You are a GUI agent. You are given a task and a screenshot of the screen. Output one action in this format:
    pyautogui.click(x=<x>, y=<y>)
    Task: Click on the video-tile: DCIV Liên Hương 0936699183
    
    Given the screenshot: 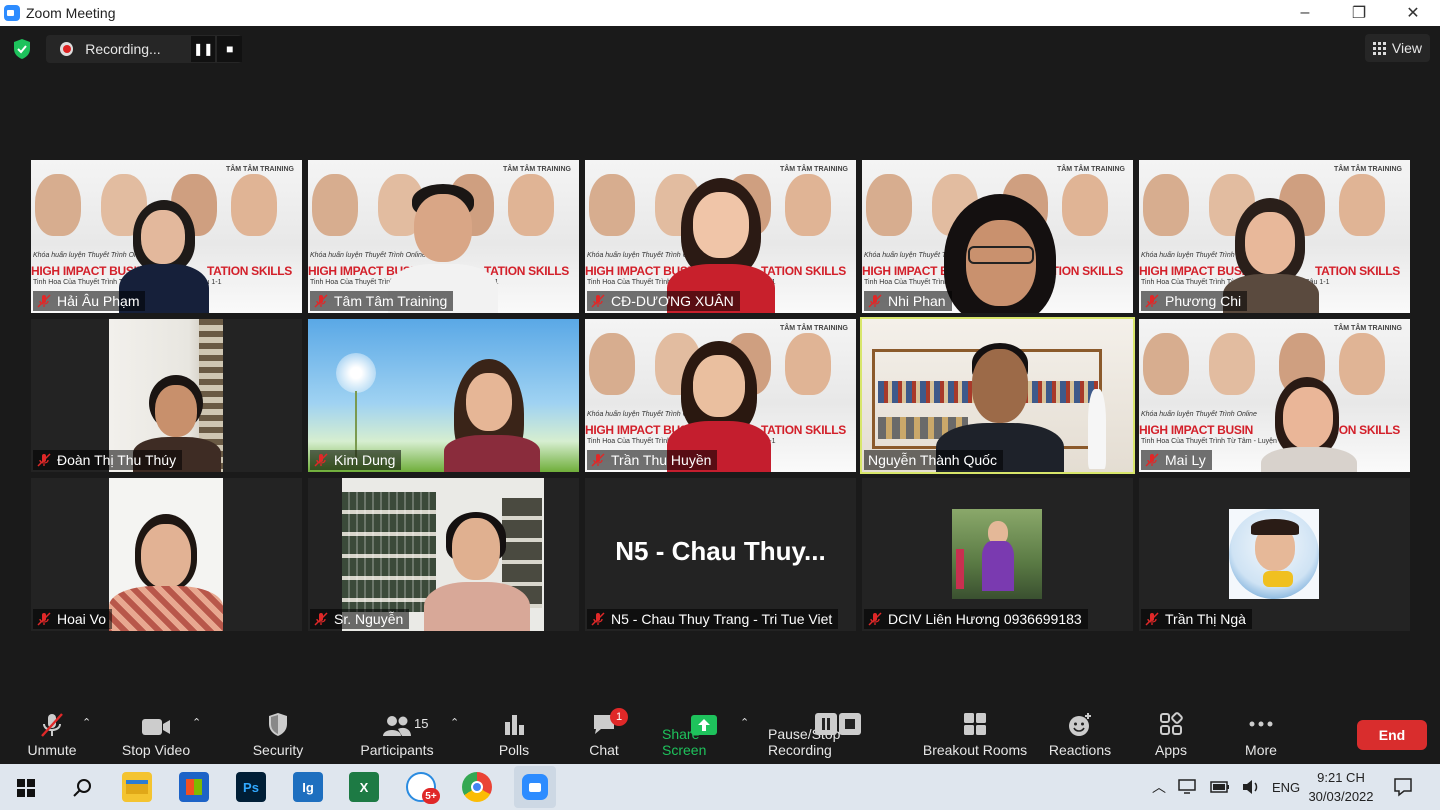 What is the action you would take?
    pyautogui.click(x=997, y=554)
    